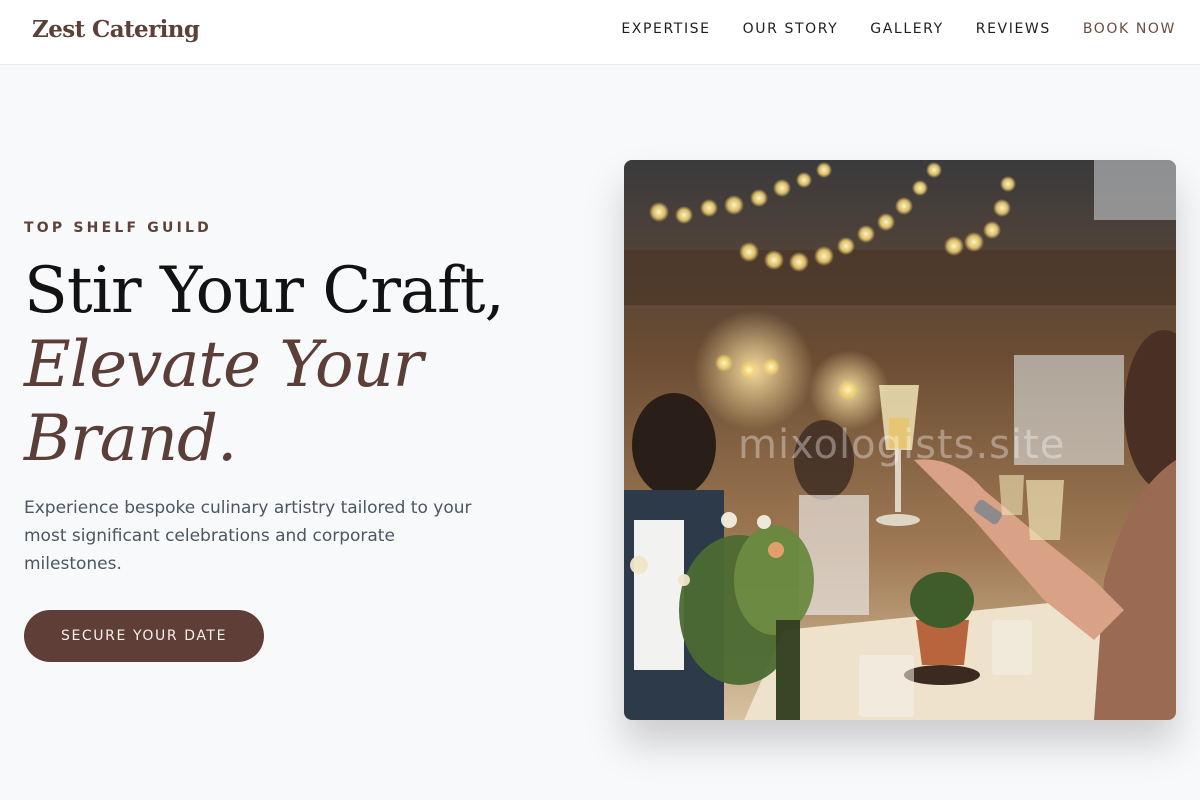  Describe the element at coordinates (118, 228) in the screenshot. I see `hero-eyebrow: TOP SHELF GUILD` at that location.